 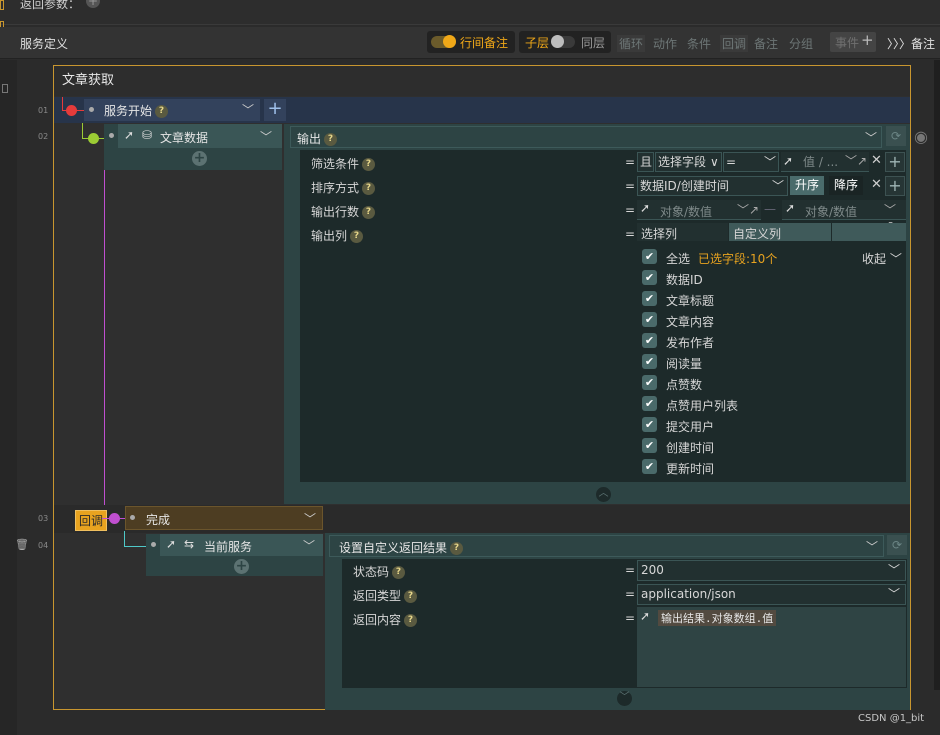 What do you see at coordinates (895, 162) in the screenshot?
I see `add-filter-button: +` at bounding box center [895, 162].